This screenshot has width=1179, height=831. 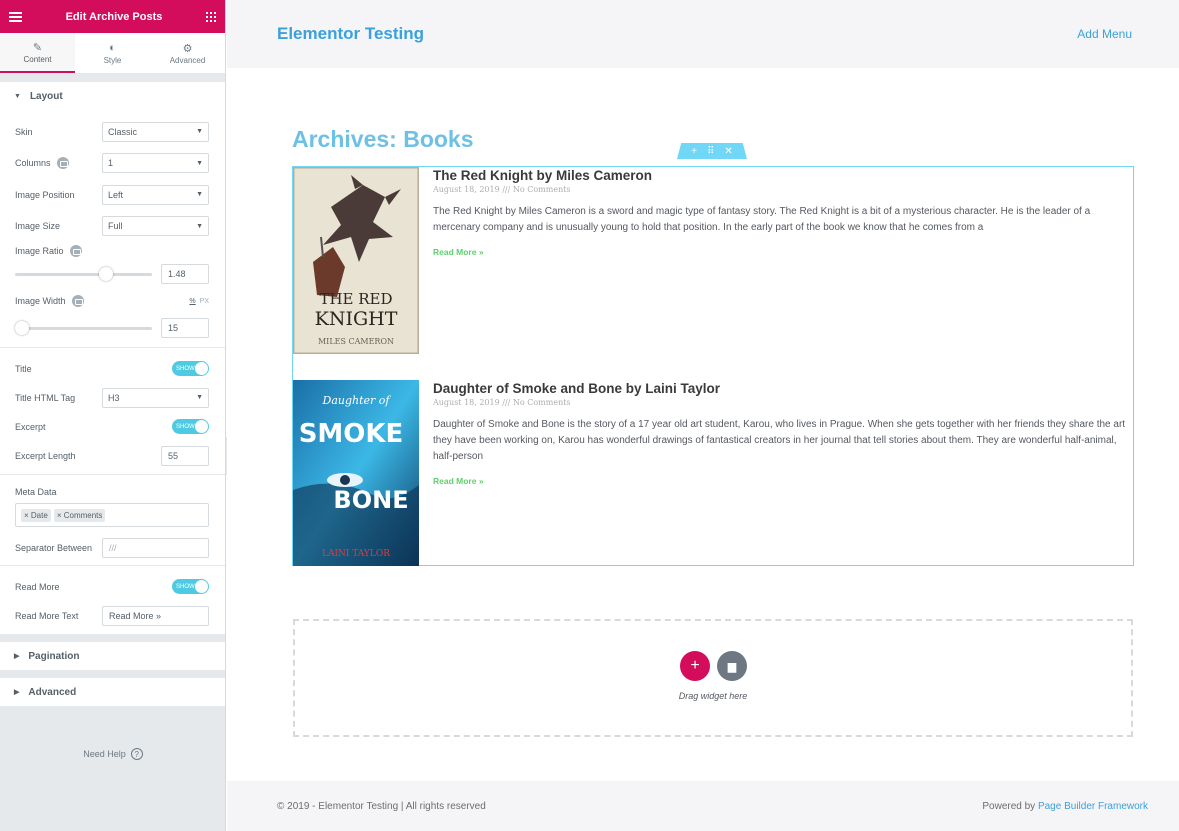 What do you see at coordinates (112, 455) in the screenshot?
I see `control-excerpt-length: Excerpt Length 55` at bounding box center [112, 455].